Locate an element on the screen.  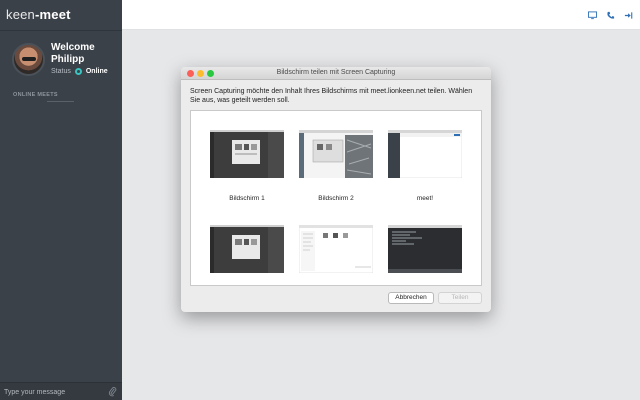
logout-icon is located at coordinates (628, 15).